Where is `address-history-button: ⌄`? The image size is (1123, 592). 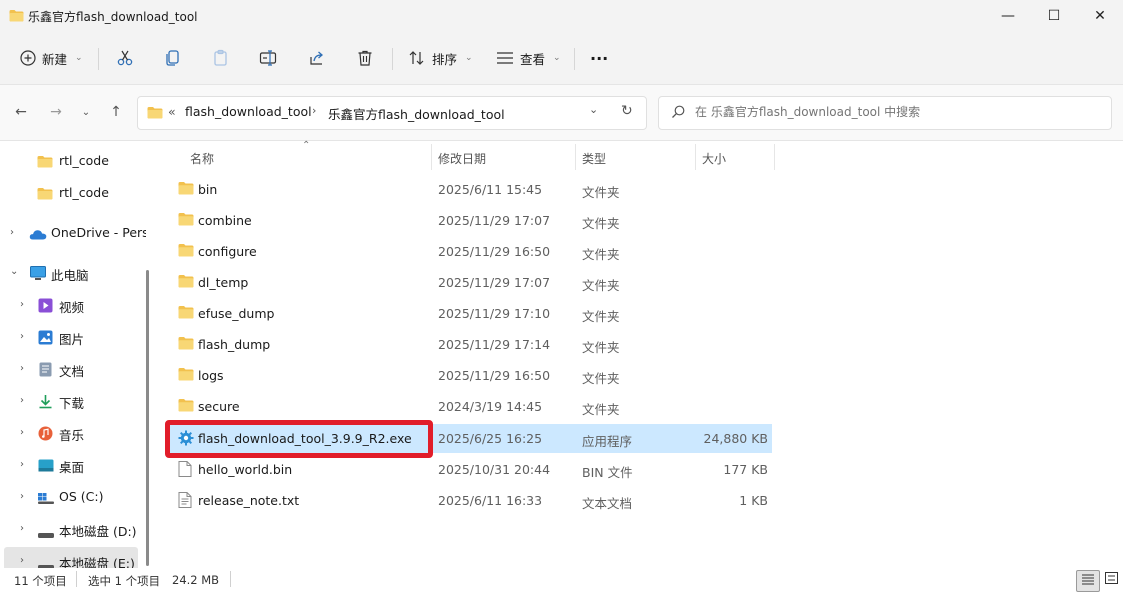 address-history-button: ⌄ is located at coordinates (593, 109).